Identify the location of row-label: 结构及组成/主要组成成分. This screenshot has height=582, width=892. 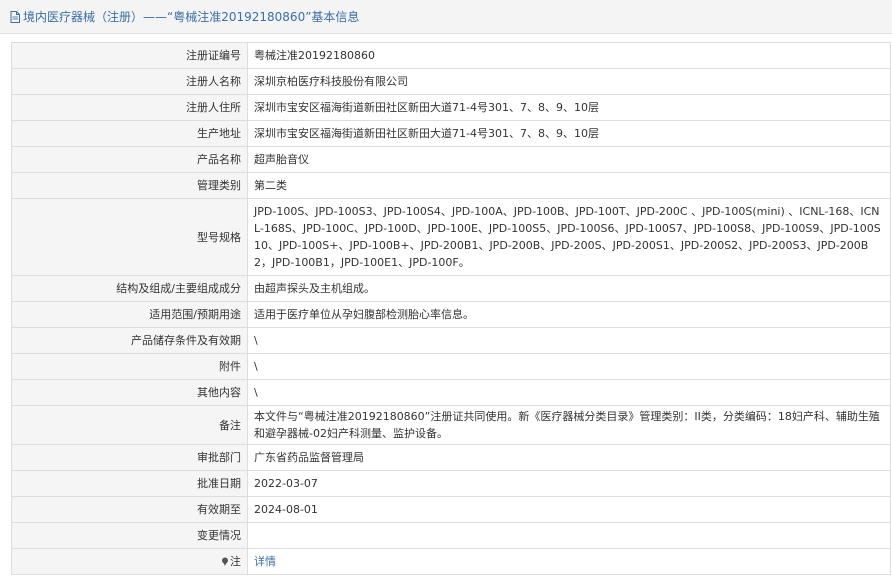
(129, 288).